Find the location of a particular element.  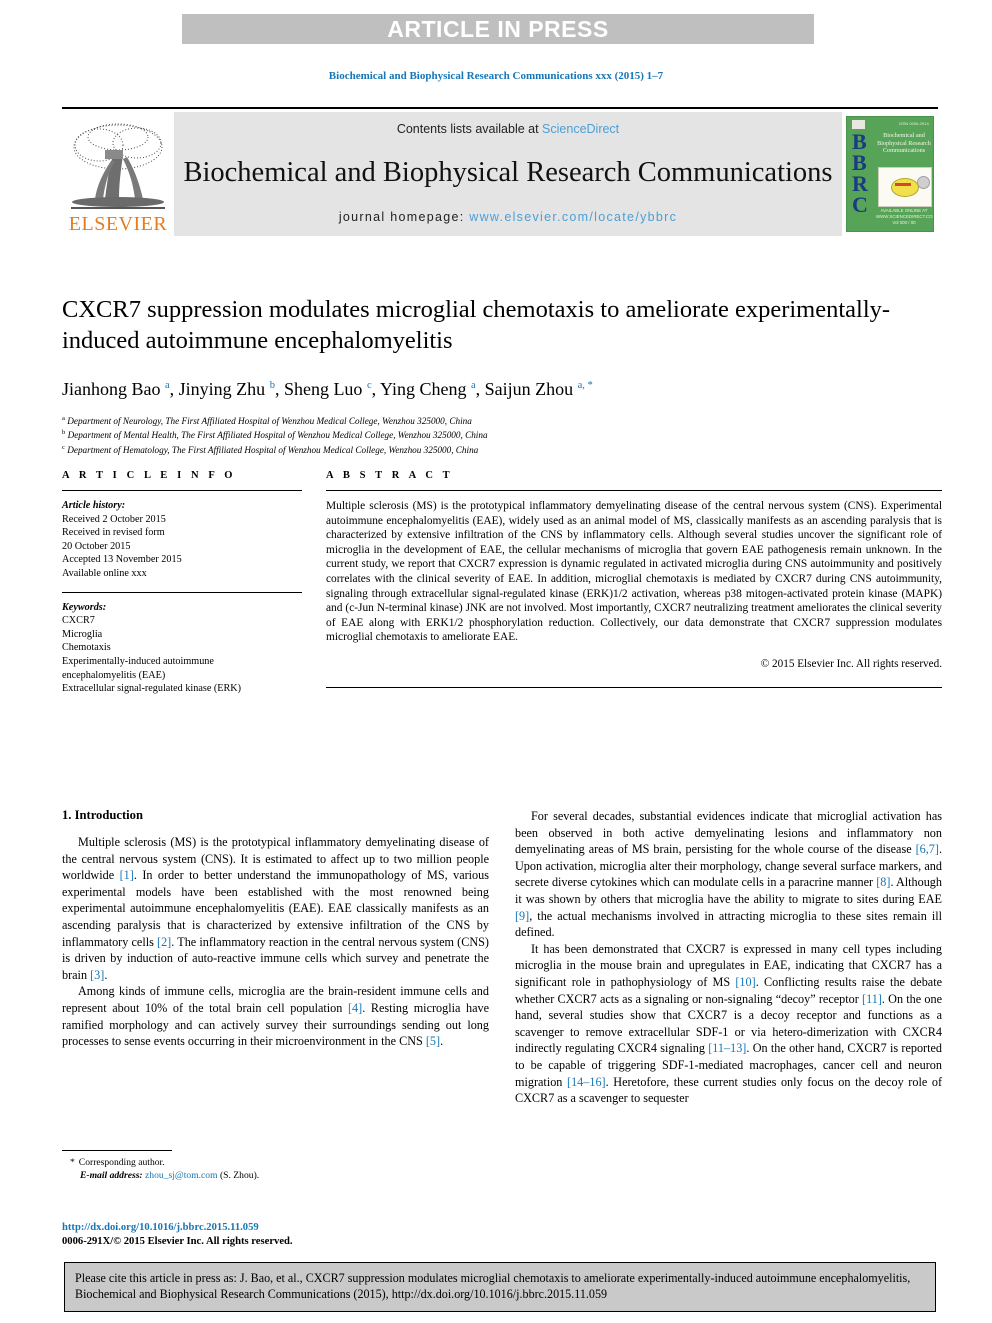

abstract-heading: A B S T R A C T is located at coordinates (390, 475).